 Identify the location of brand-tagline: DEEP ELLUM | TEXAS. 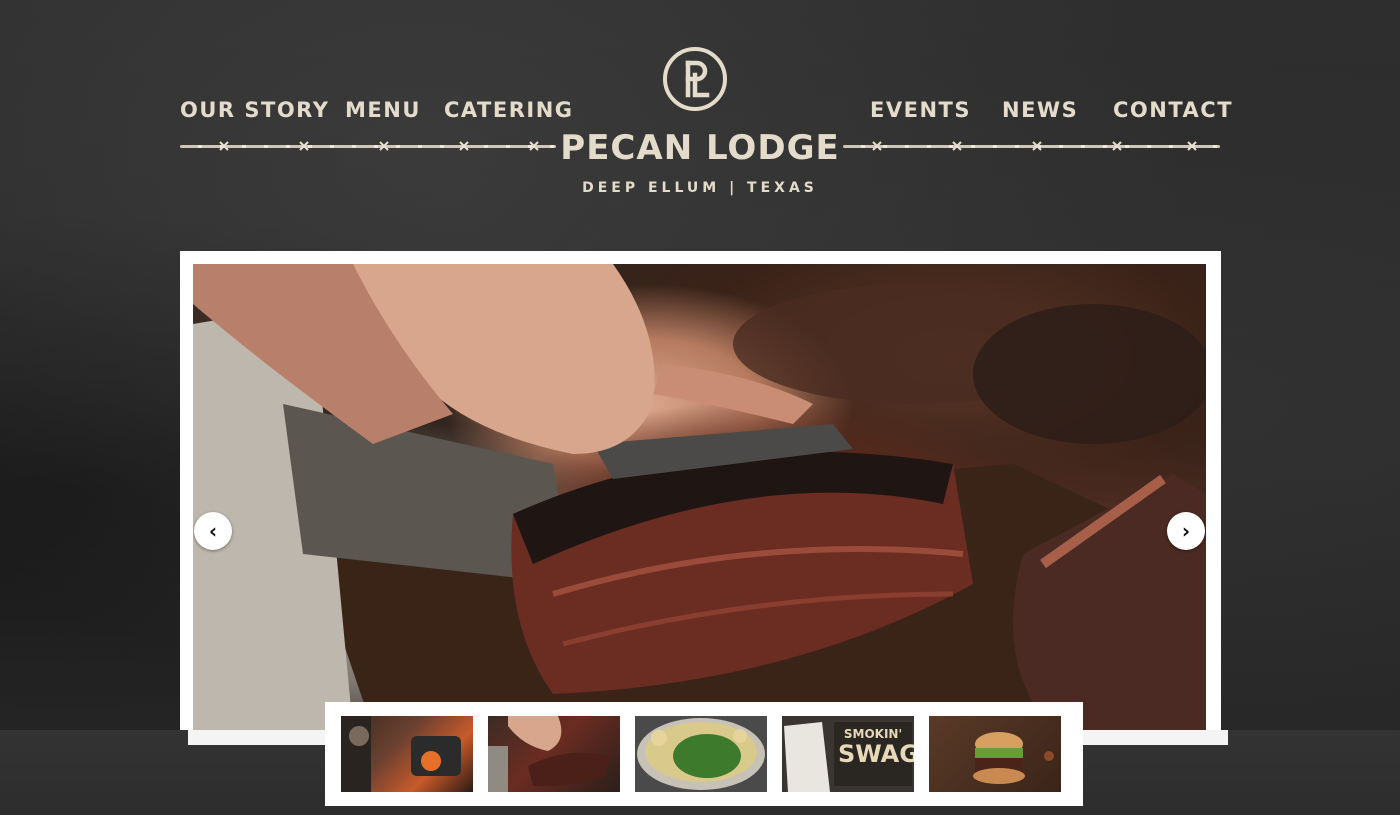
(700, 188).